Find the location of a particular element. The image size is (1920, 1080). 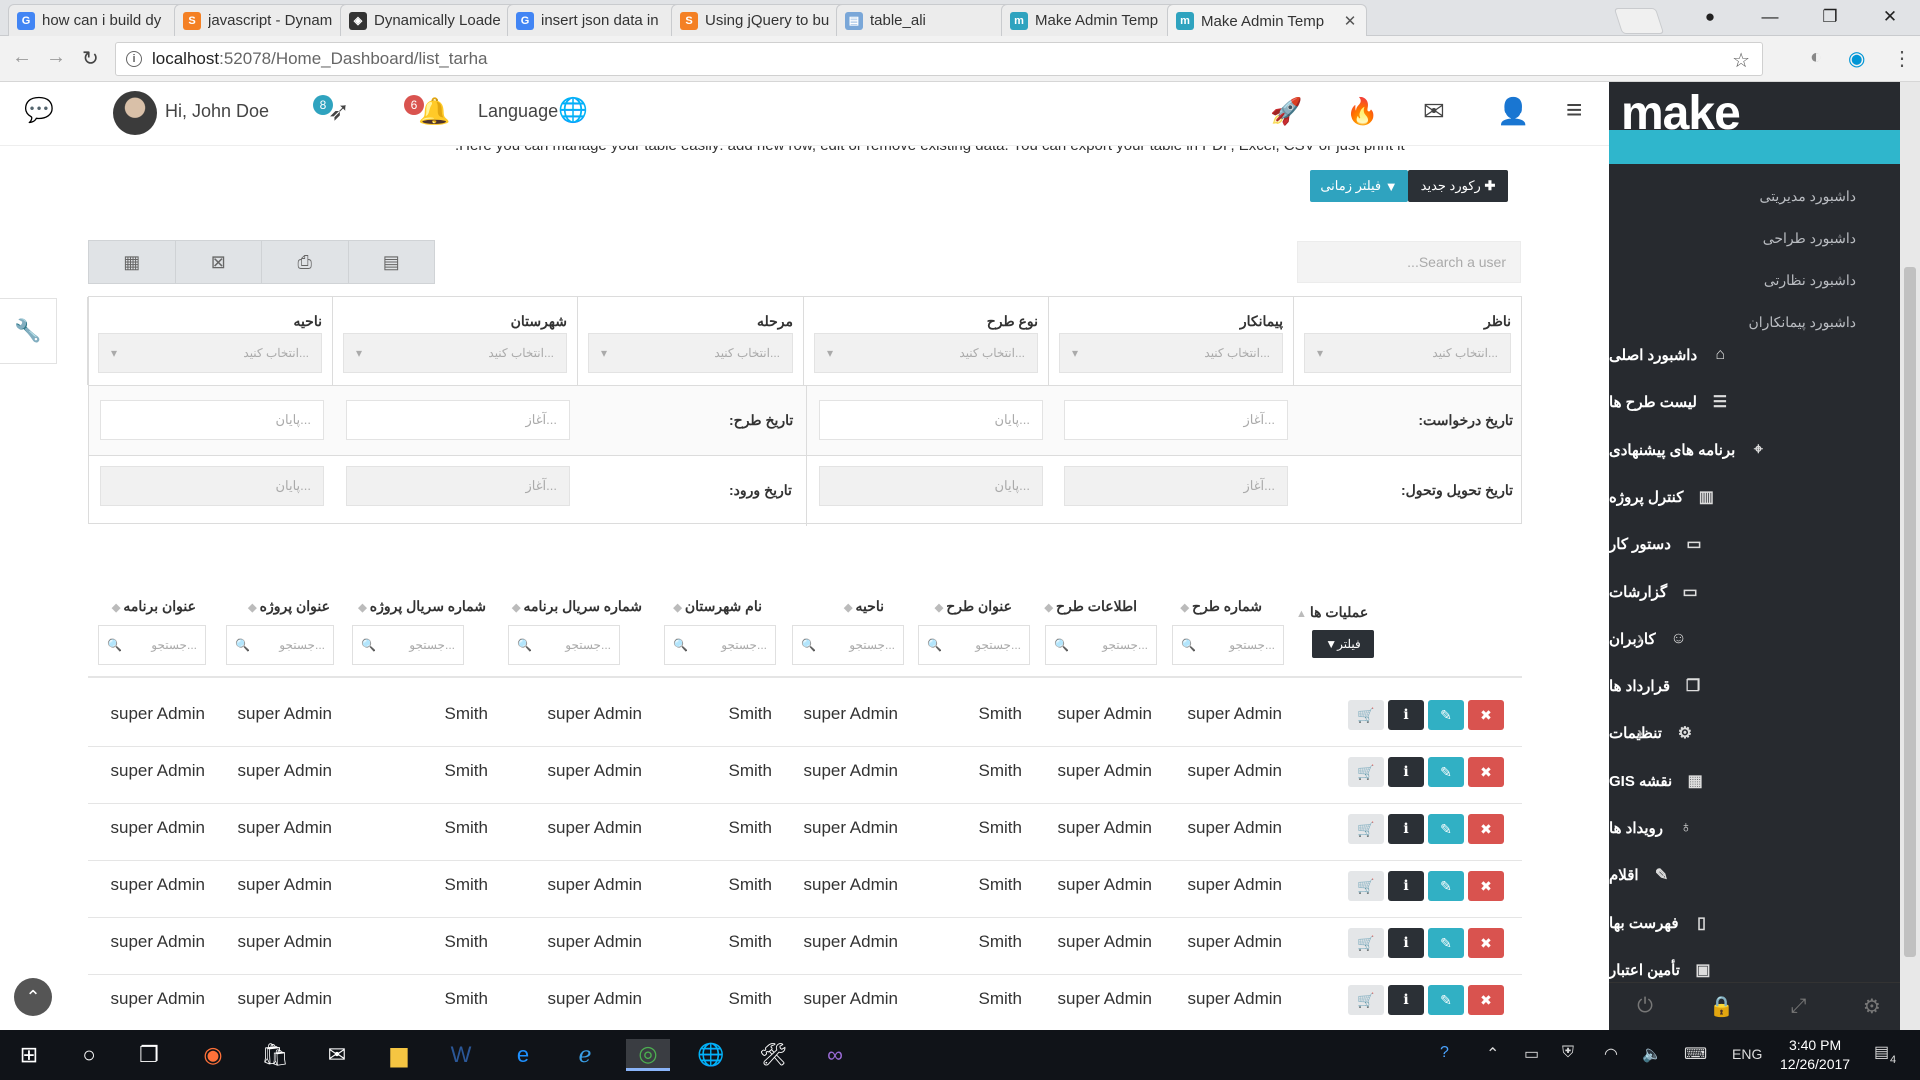

sidebar-item: ▯ فهرست بها is located at coordinates (1759, 923).